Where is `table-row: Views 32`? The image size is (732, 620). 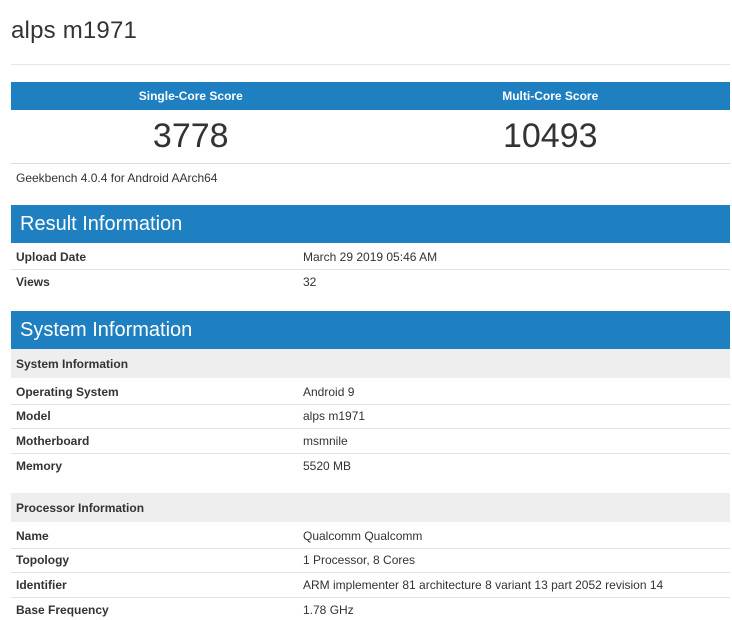 table-row: Views 32 is located at coordinates (370, 282).